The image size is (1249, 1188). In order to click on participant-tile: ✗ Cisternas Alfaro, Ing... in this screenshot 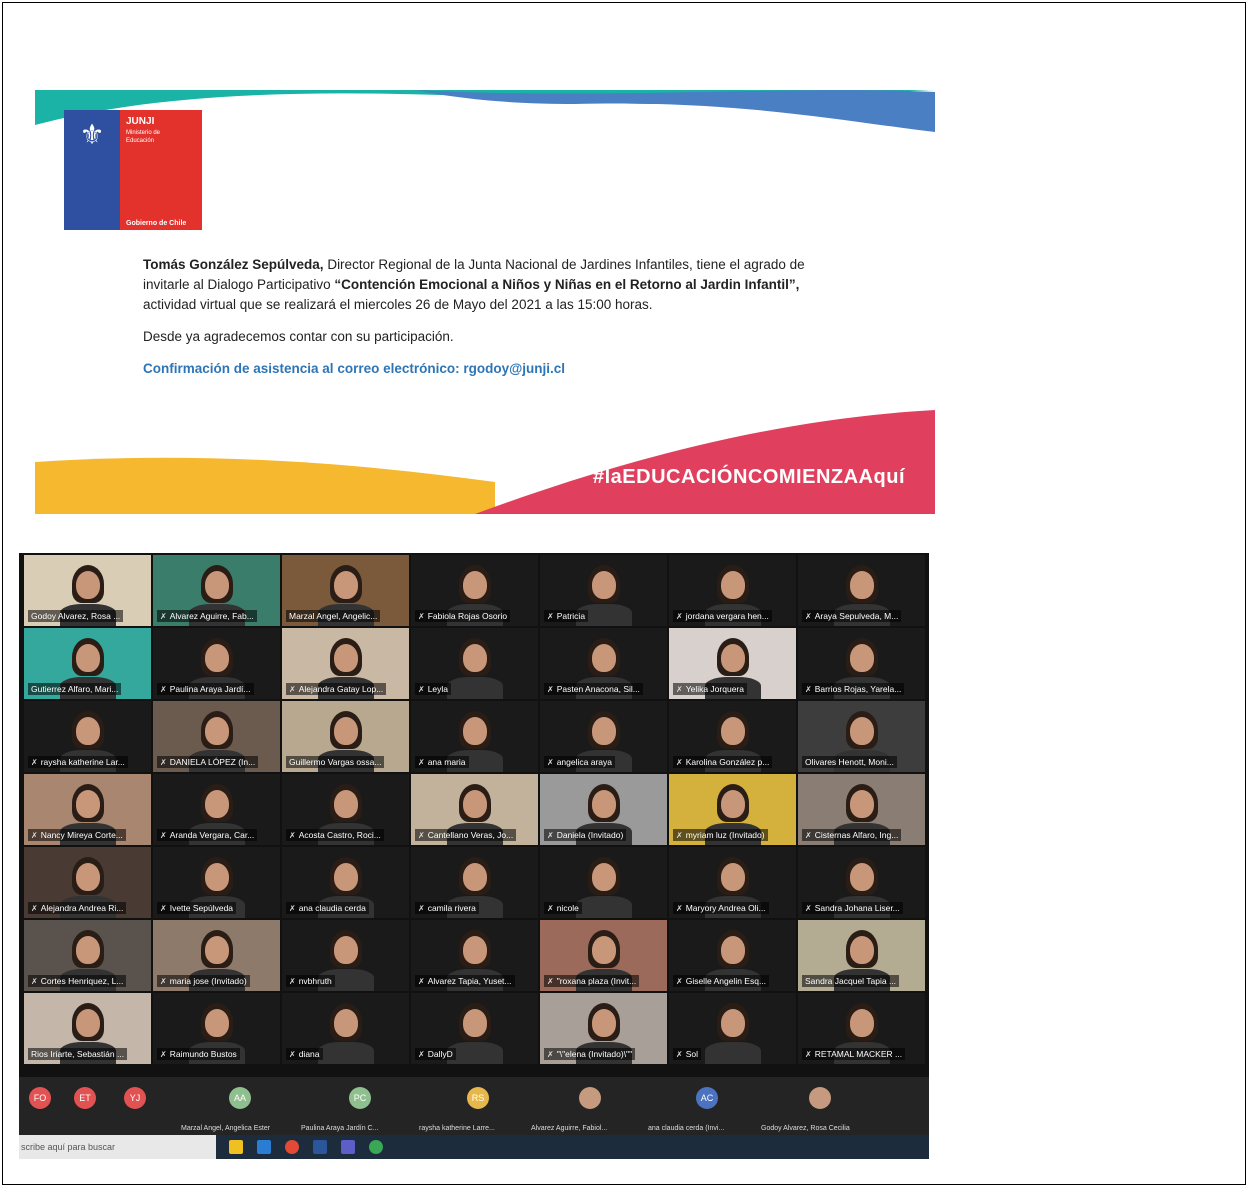, I will do `click(861, 809)`.